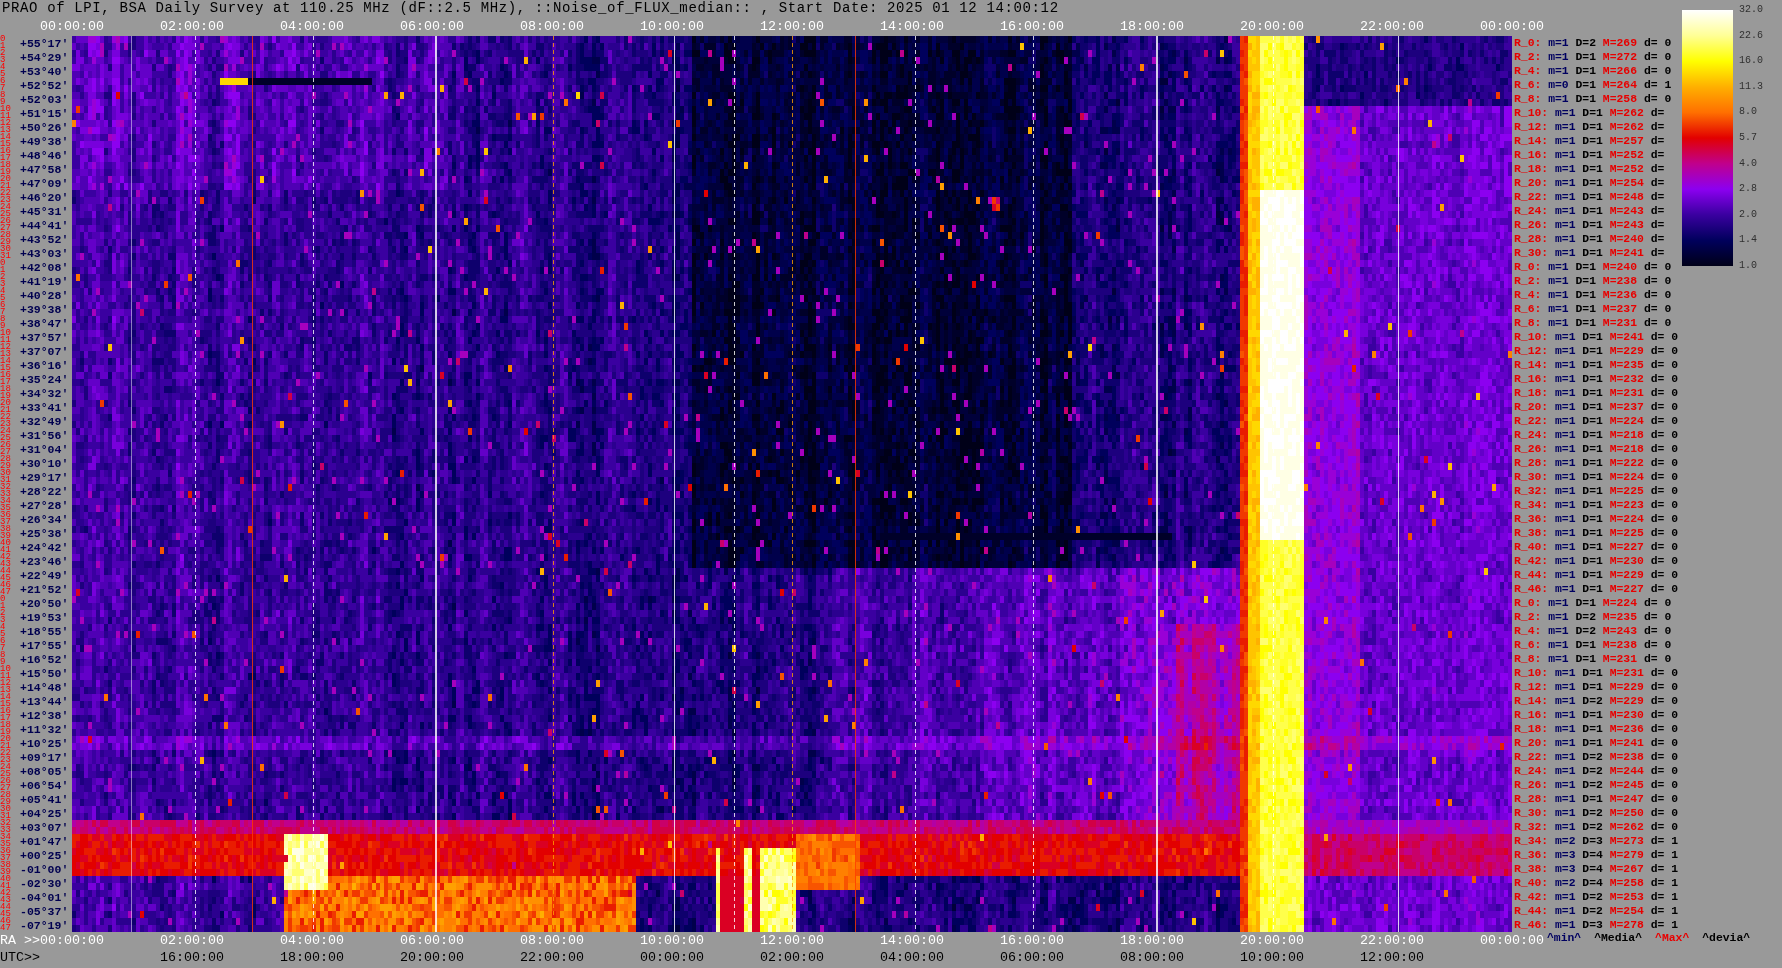 The height and width of the screenshot is (968, 1782). What do you see at coordinates (44, 757) in the screenshot?
I see `declination-label: +09°17'` at bounding box center [44, 757].